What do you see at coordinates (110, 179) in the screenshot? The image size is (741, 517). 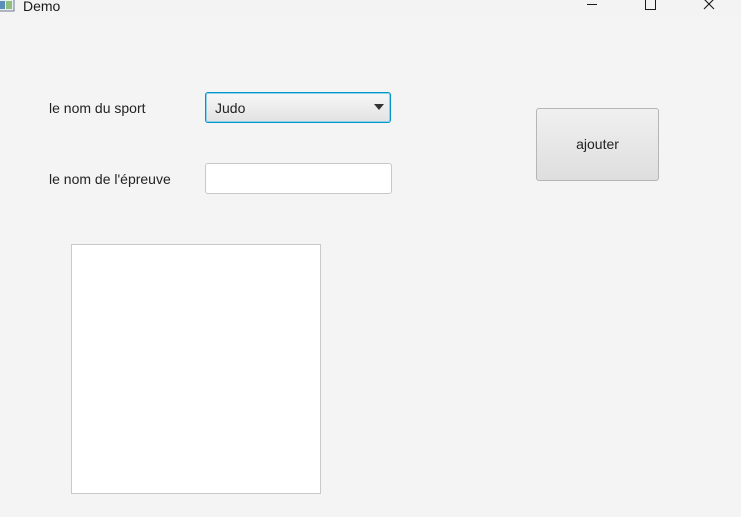 I see `epreuve-name-label: le nom de l'épreuve` at bounding box center [110, 179].